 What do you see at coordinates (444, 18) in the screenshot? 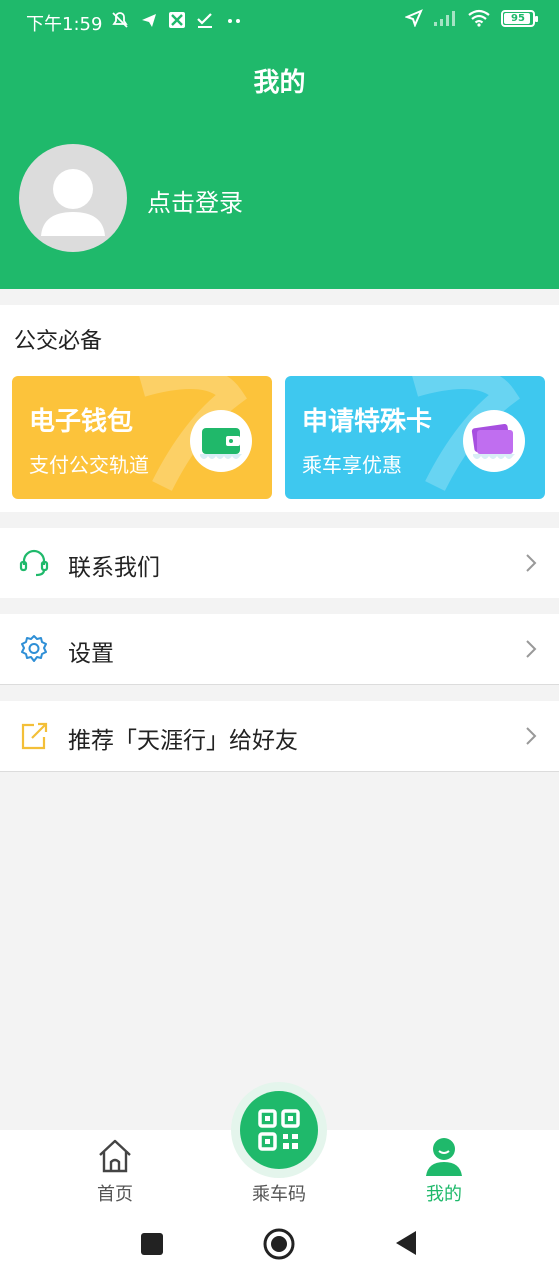
I see `signal-icon` at bounding box center [444, 18].